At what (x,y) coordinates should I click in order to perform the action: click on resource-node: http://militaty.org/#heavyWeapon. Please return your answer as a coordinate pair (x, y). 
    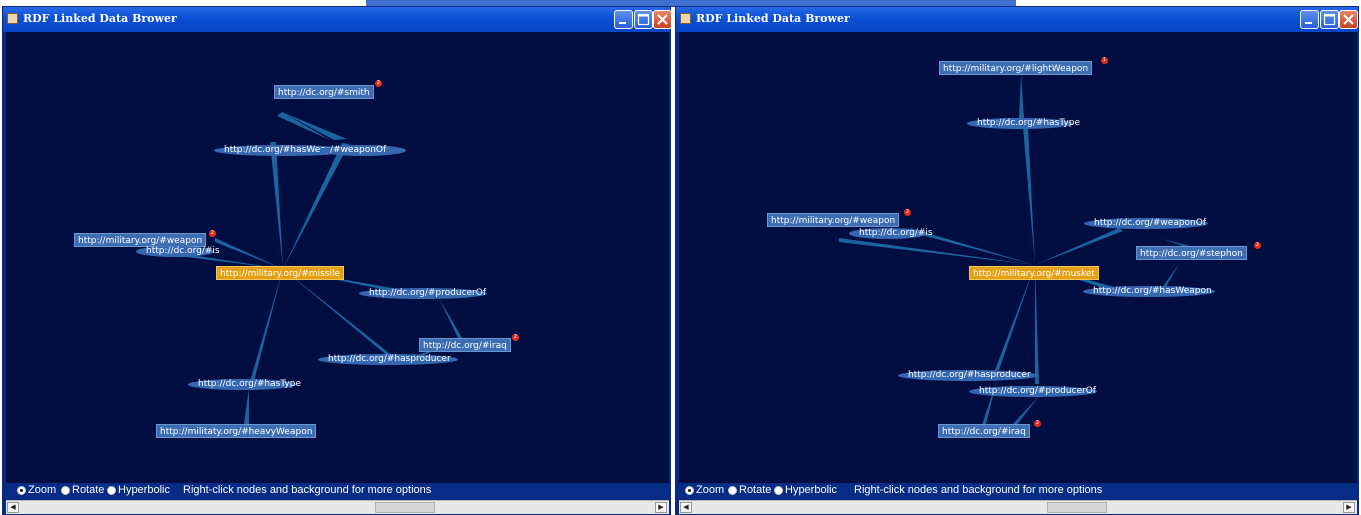
    Looking at the image, I should click on (236, 431).